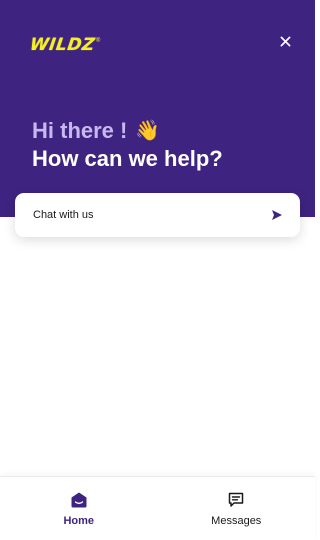 The width and height of the screenshot is (320, 540). What do you see at coordinates (79, 521) in the screenshot?
I see `nav-label-home: Home` at bounding box center [79, 521].